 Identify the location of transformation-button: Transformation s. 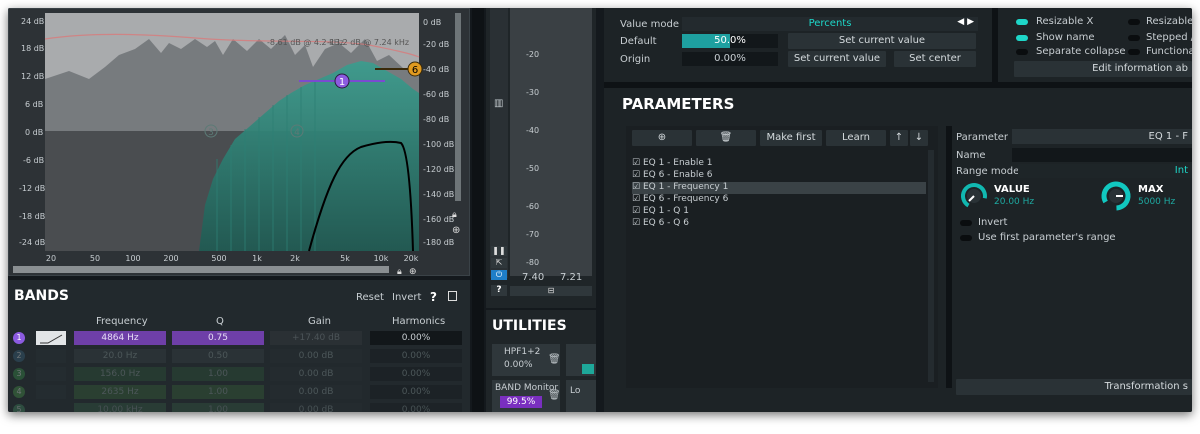
(1074, 387).